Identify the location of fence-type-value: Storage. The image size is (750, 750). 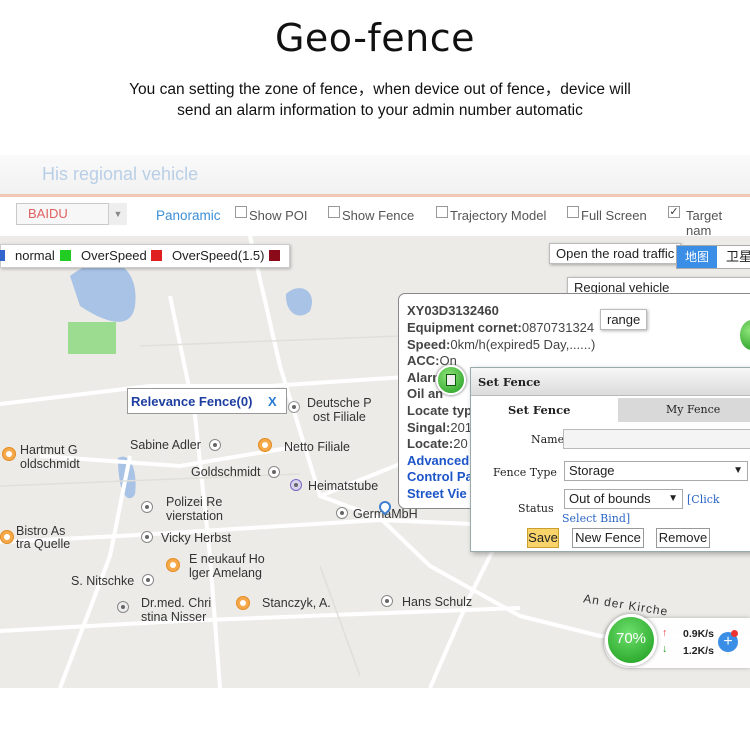
(592, 470).